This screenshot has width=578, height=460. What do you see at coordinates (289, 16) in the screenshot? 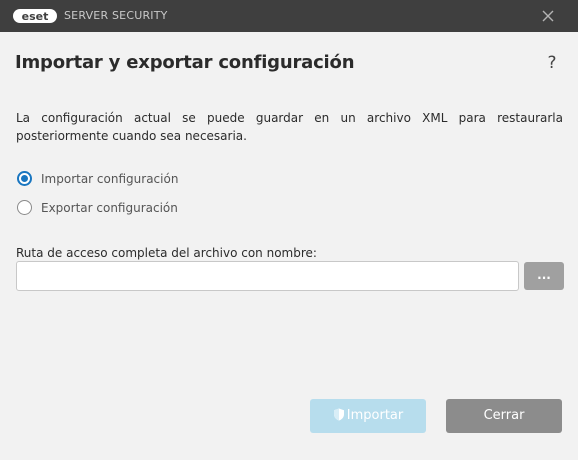
I see `title-bar: eset SERVER SECURITY` at bounding box center [289, 16].